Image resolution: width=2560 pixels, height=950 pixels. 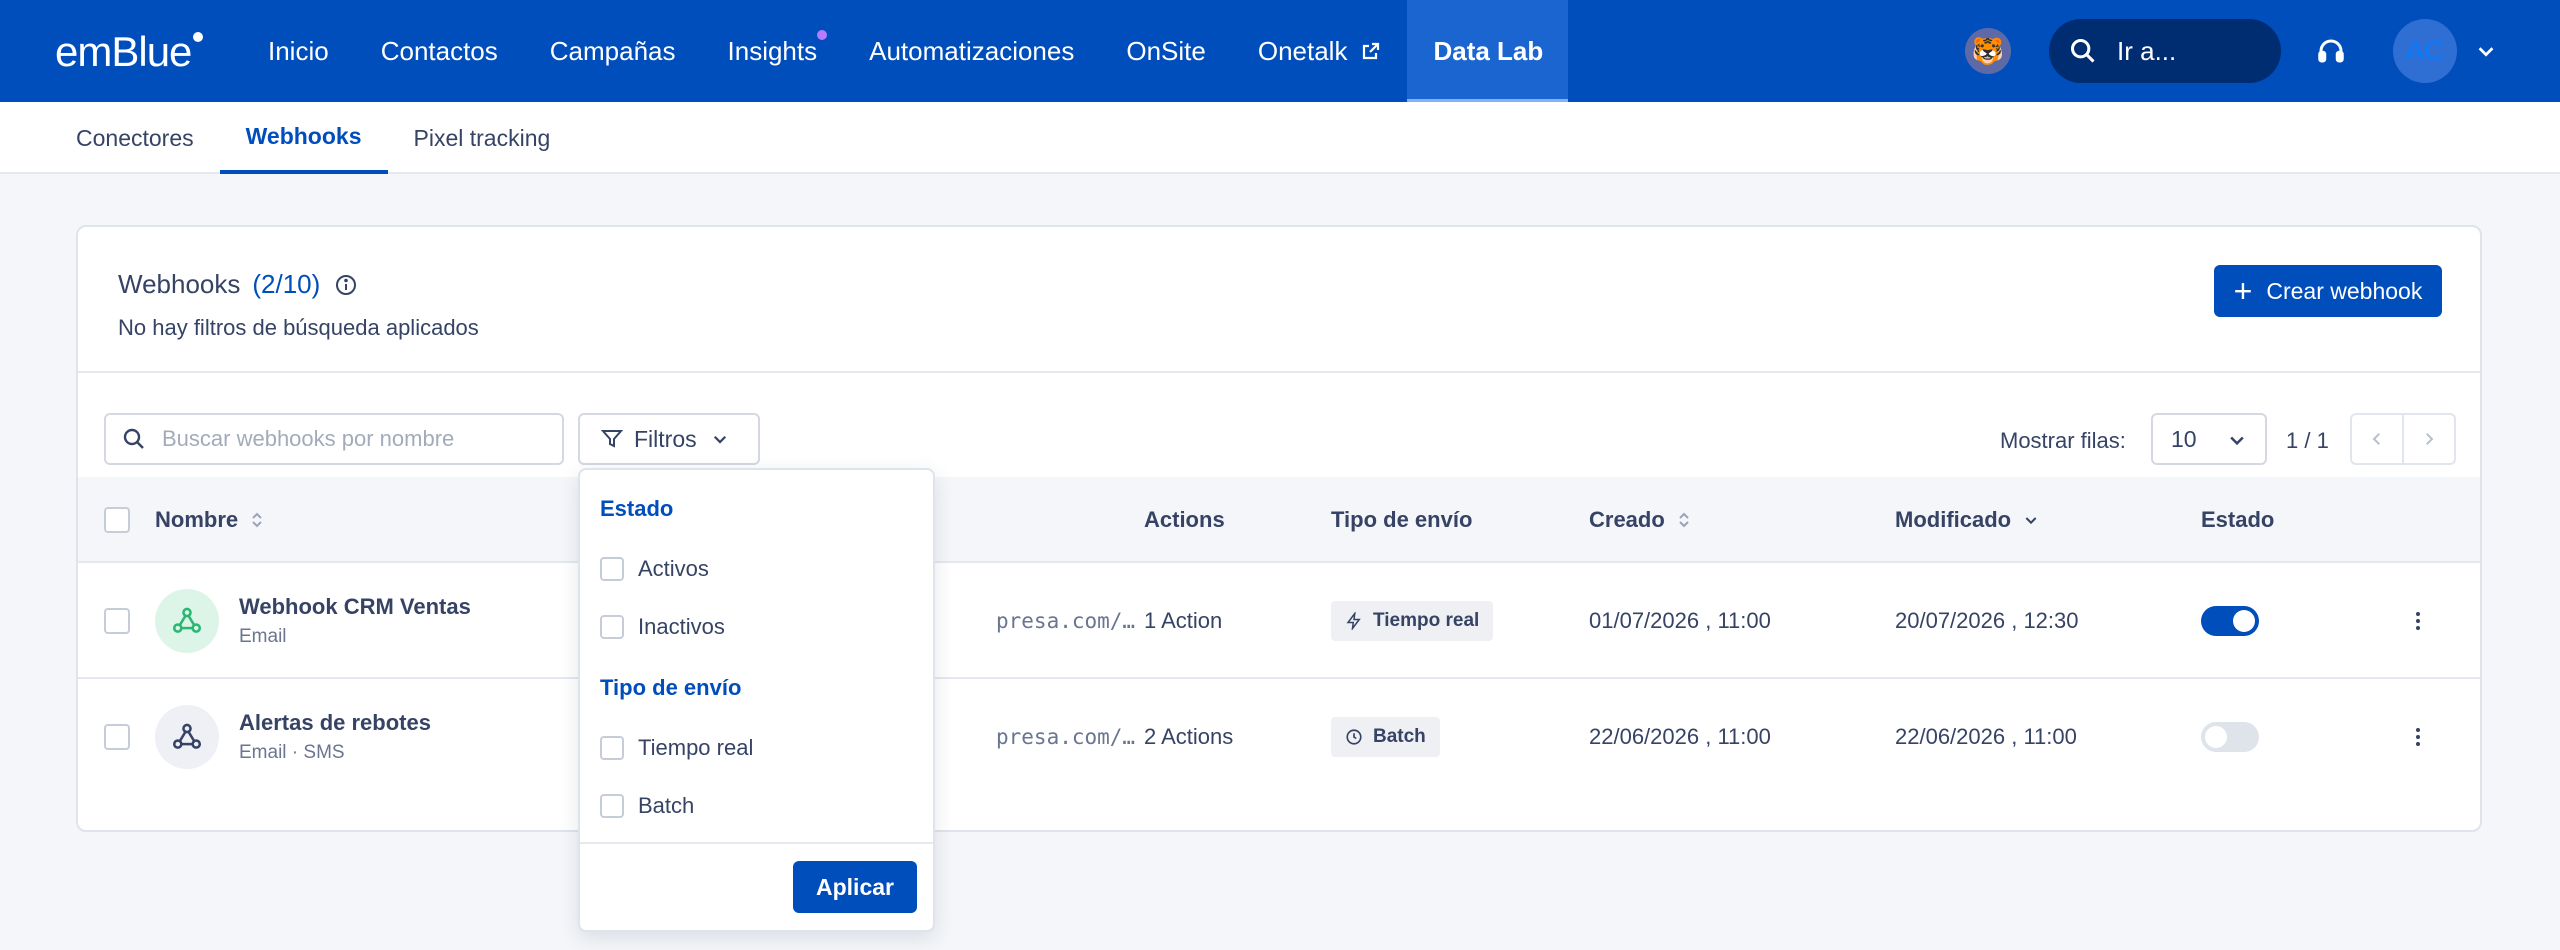 I want to click on webhook-channels: Email, so click(x=263, y=636).